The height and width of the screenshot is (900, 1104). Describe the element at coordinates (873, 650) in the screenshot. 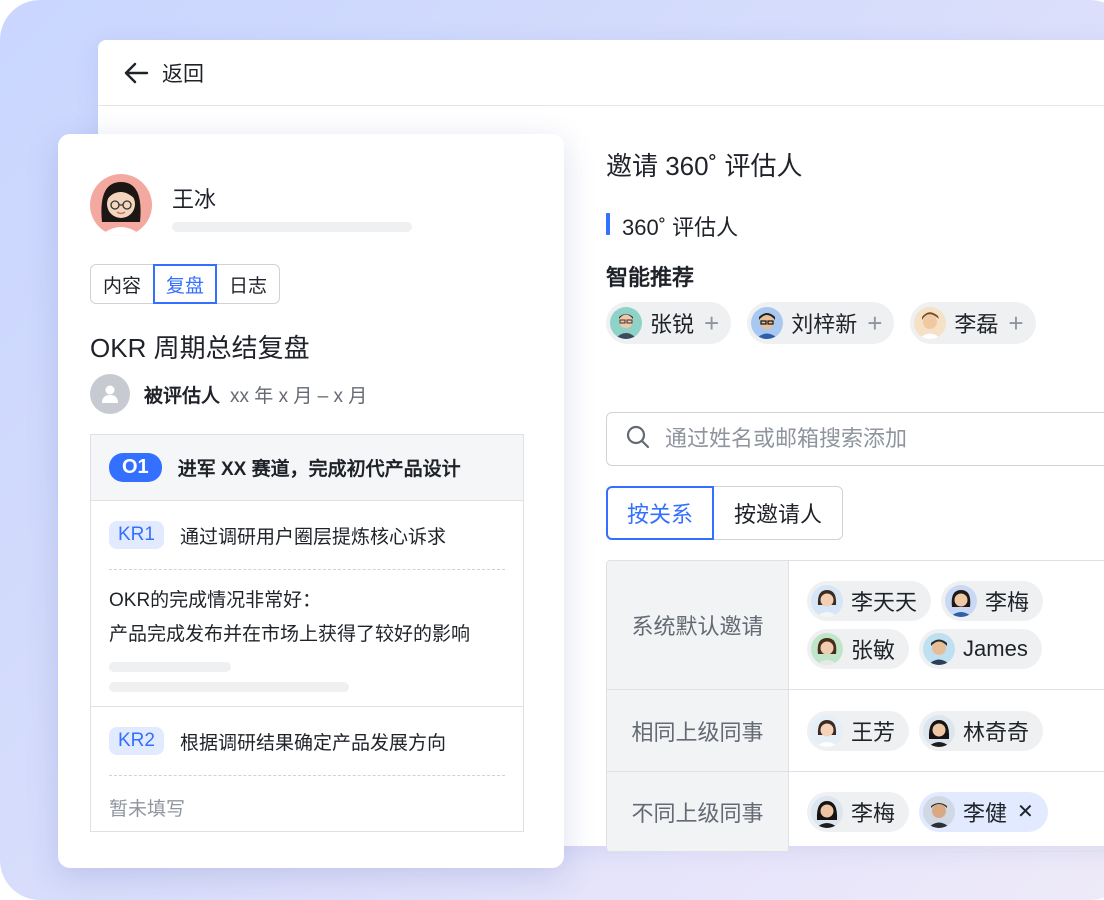

I see `person-name: 张敏` at that location.